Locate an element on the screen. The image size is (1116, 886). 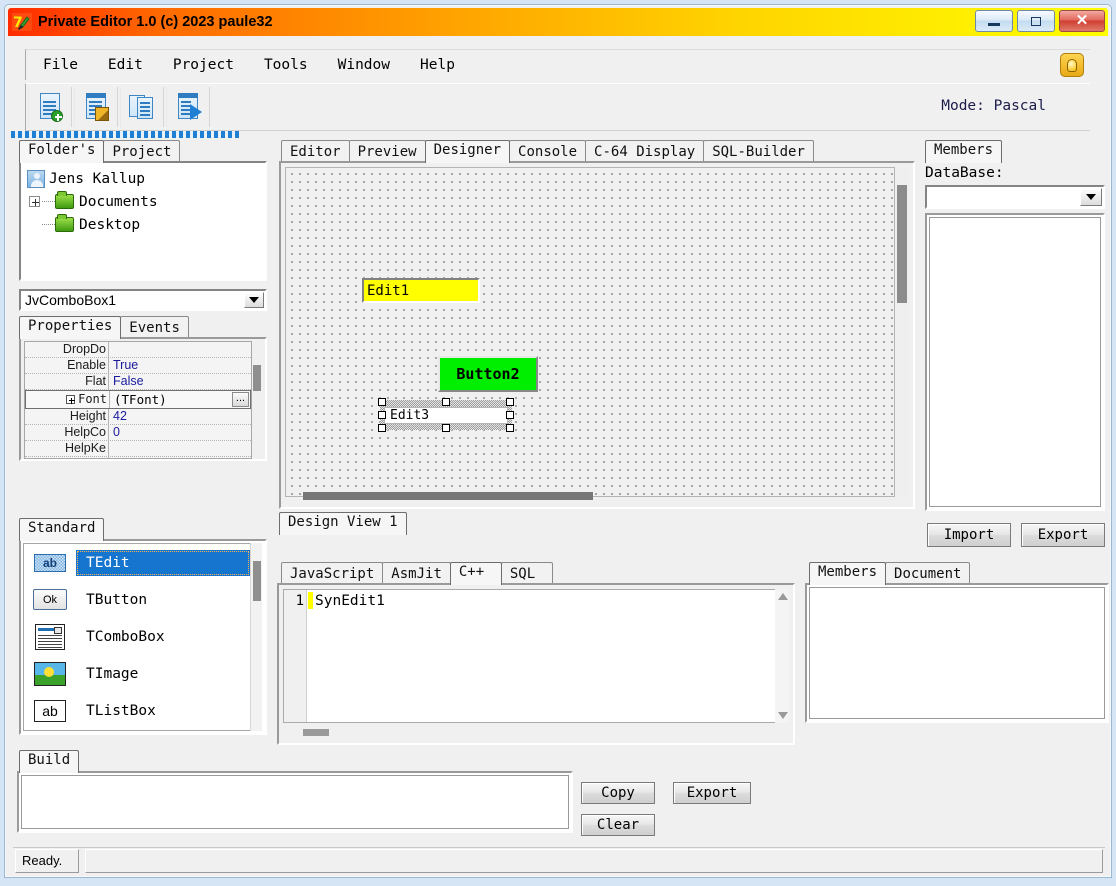
build-output is located at coordinates (295, 802).